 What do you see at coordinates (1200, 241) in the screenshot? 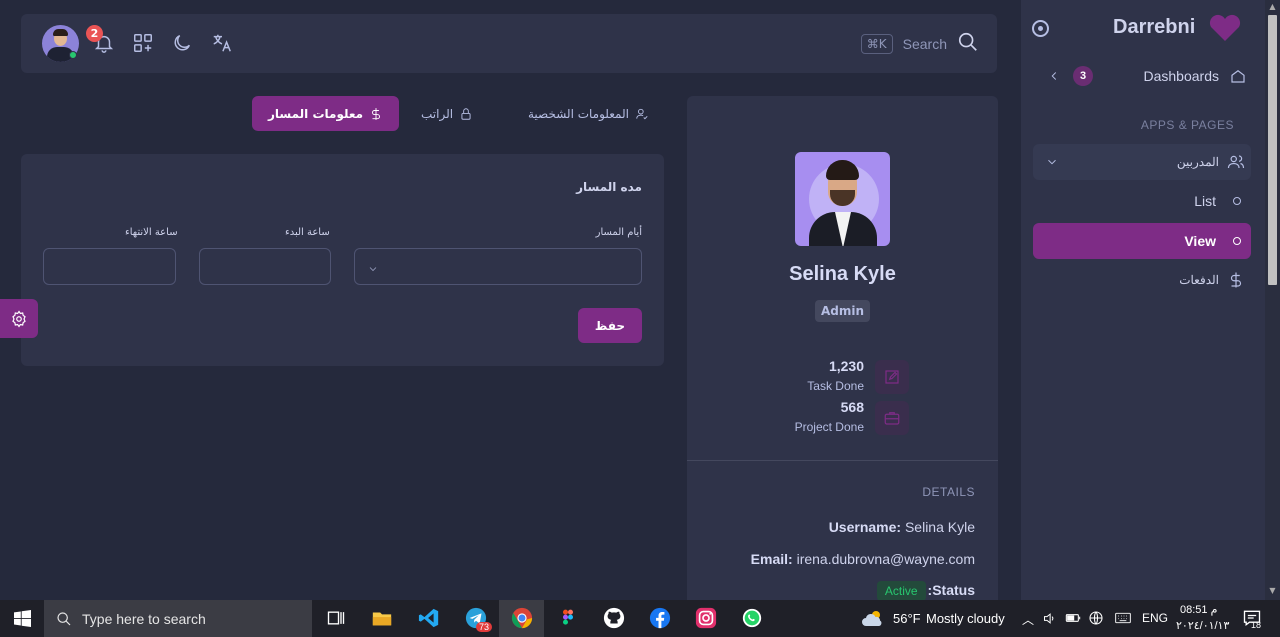
I see `sidebar-item-label: View` at bounding box center [1200, 241].